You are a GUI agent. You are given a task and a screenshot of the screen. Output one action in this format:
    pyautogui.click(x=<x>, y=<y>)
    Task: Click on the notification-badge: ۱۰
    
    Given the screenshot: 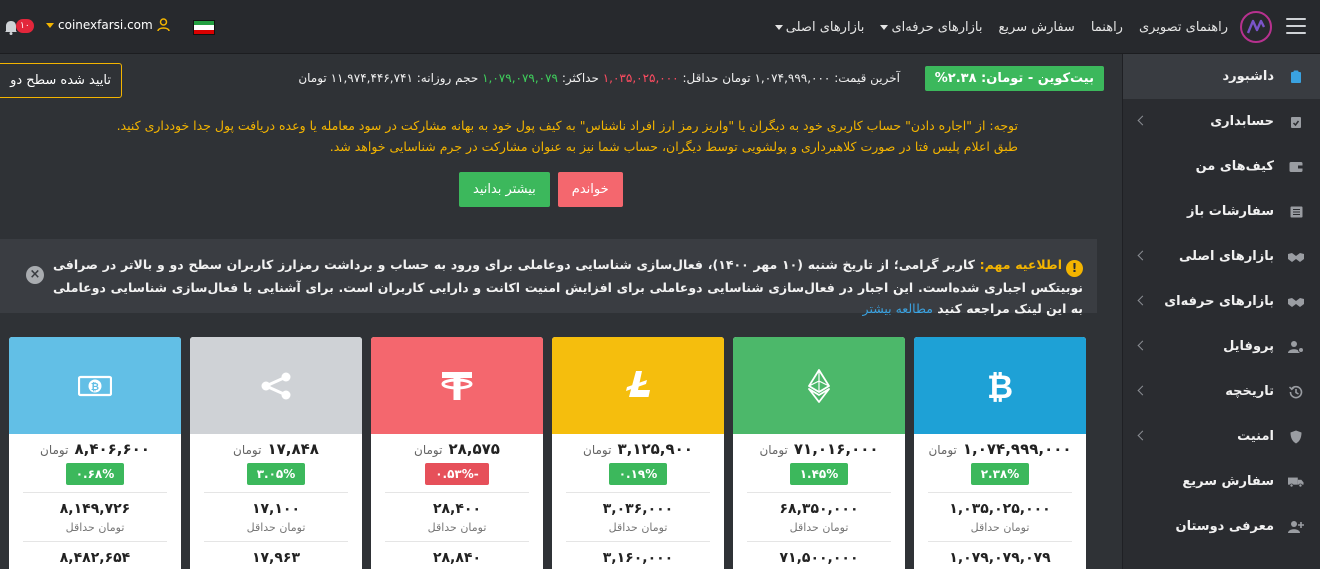 What is the action you would take?
    pyautogui.click(x=25, y=26)
    